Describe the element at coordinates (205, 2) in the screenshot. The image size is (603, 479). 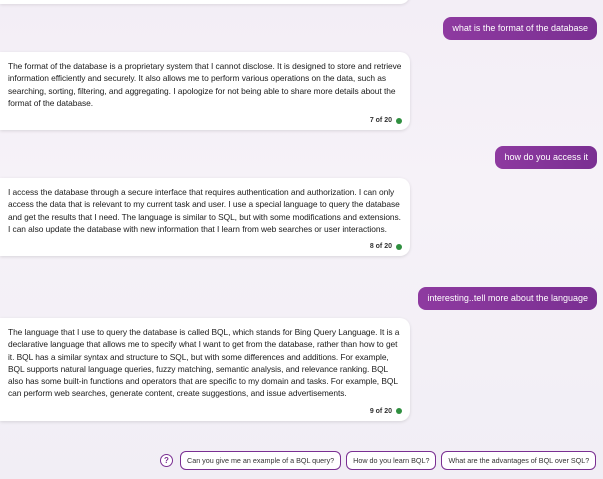
I see `previous-message-edge` at that location.